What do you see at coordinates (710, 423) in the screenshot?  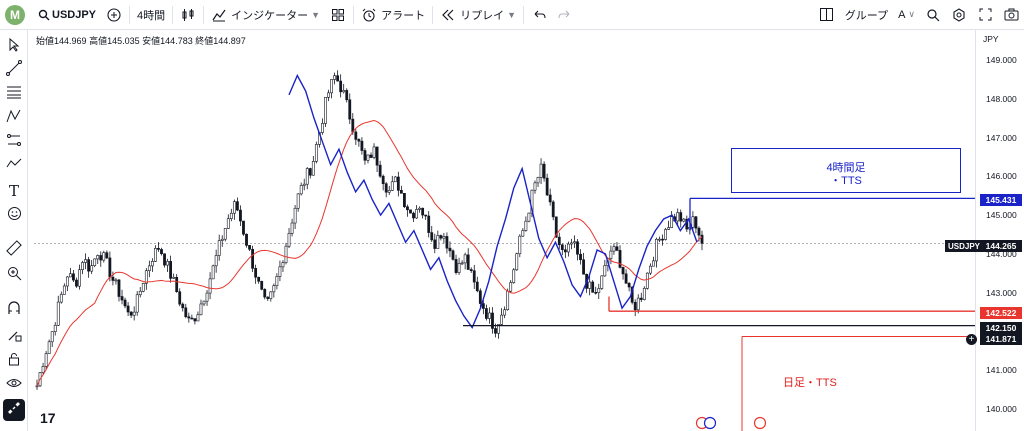 I see `event-flag` at bounding box center [710, 423].